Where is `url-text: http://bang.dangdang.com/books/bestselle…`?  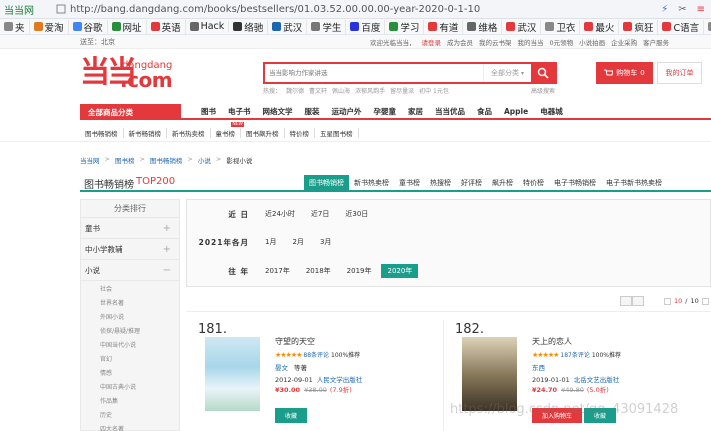
url-text: http://bang.dangdang.com/books/bestselle… is located at coordinates (273, 9).